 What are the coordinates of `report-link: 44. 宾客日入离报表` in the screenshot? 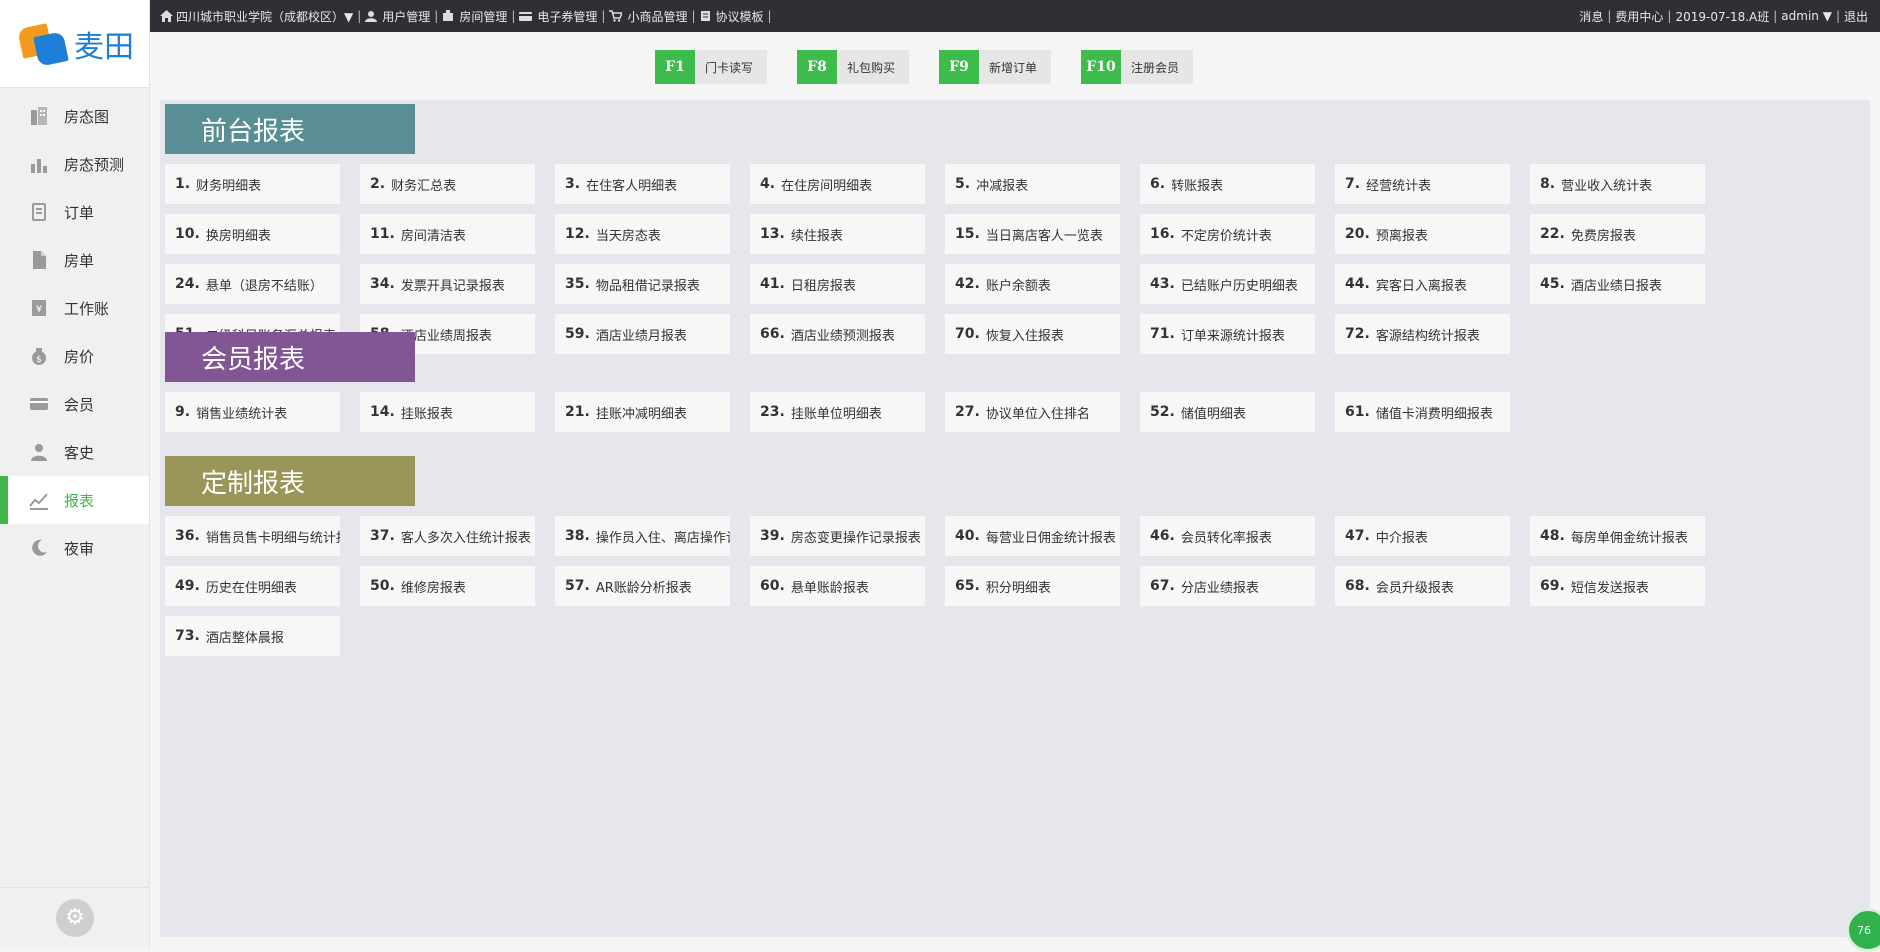 It's located at (1422, 284).